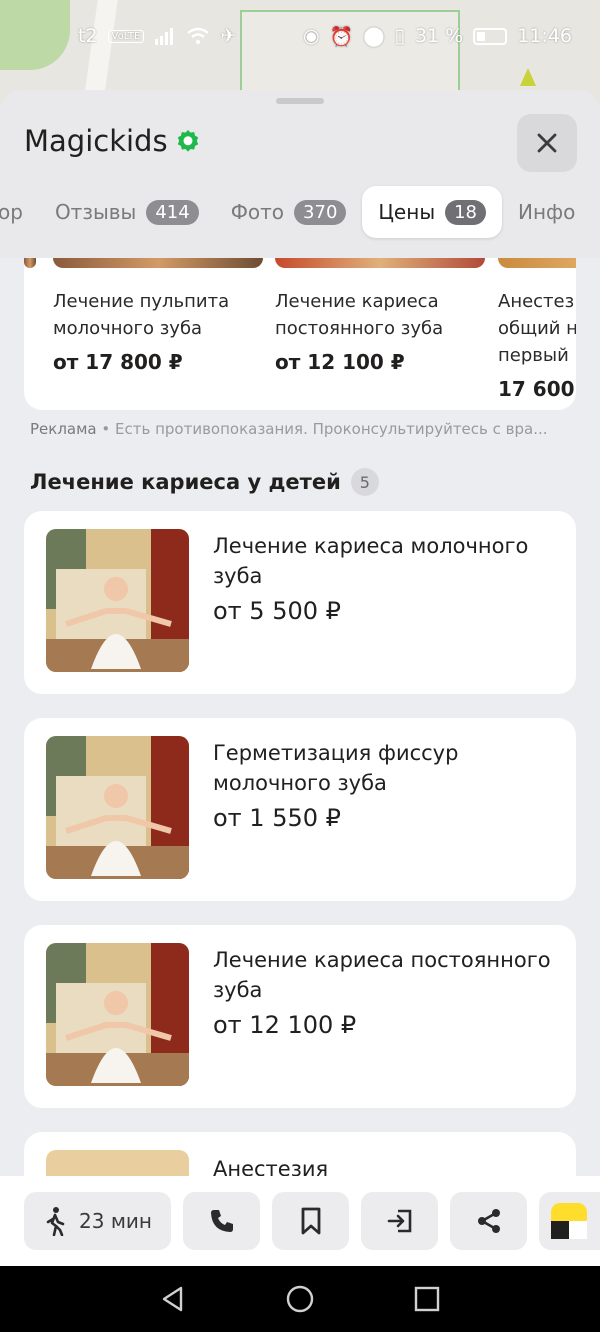  What do you see at coordinates (118, 362) in the screenshot?
I see `promo-price: от 17 800 ₽` at bounding box center [118, 362].